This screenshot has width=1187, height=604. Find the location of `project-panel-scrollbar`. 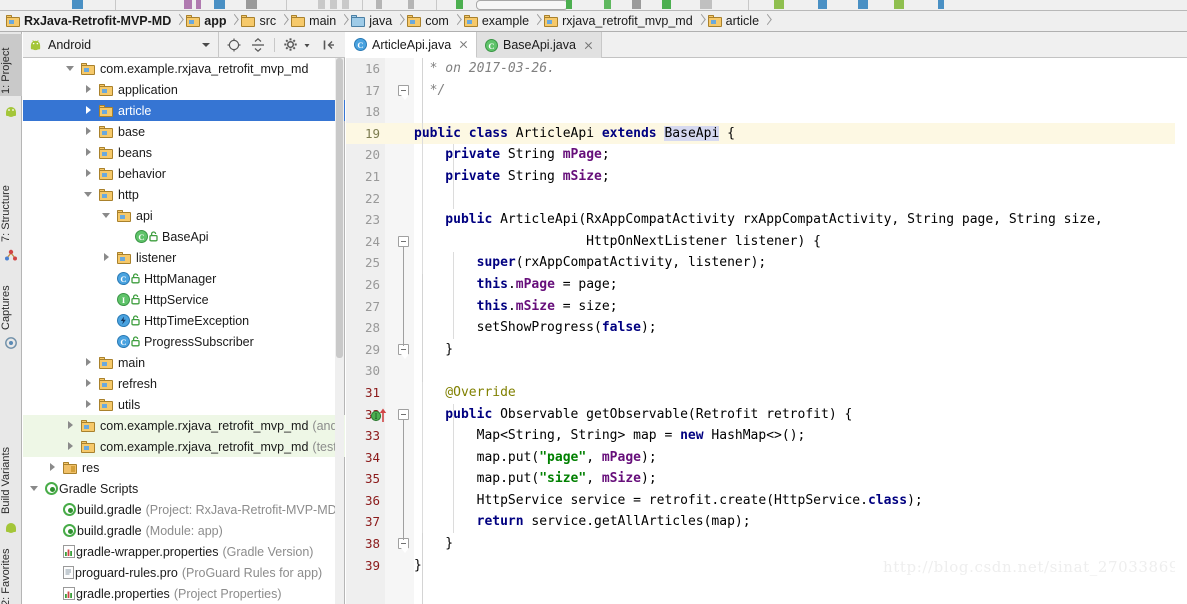

project-panel-scrollbar is located at coordinates (339, 331).